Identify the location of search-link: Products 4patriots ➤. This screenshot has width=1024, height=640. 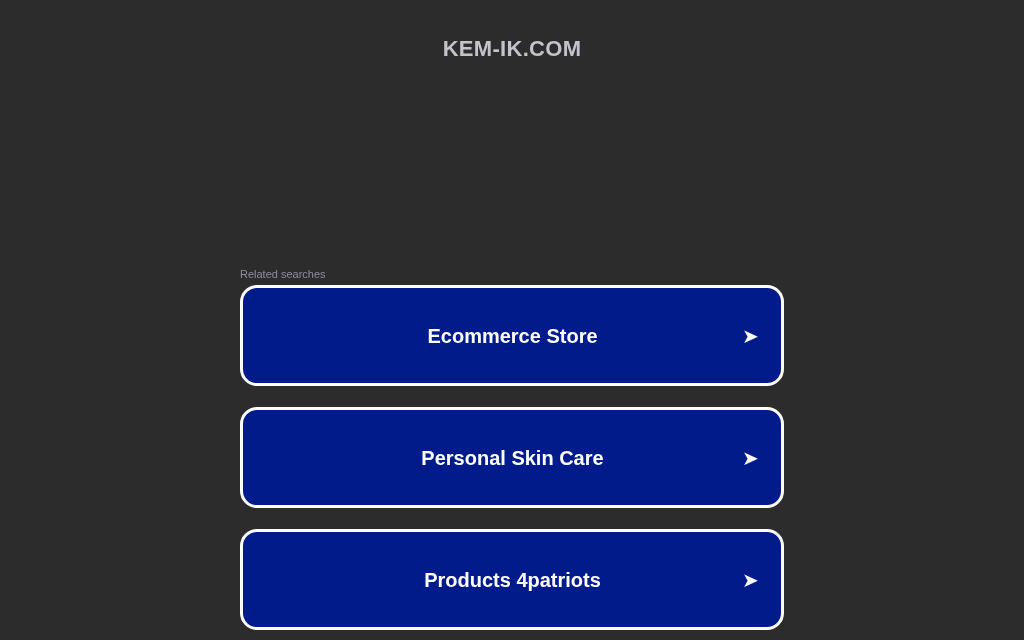
(512, 579).